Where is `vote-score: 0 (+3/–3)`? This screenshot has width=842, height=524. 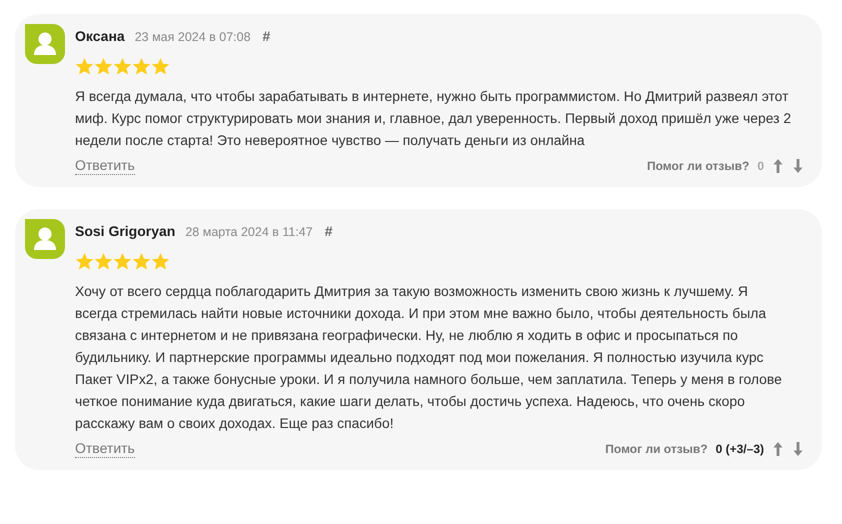 vote-score: 0 (+3/–3) is located at coordinates (740, 449).